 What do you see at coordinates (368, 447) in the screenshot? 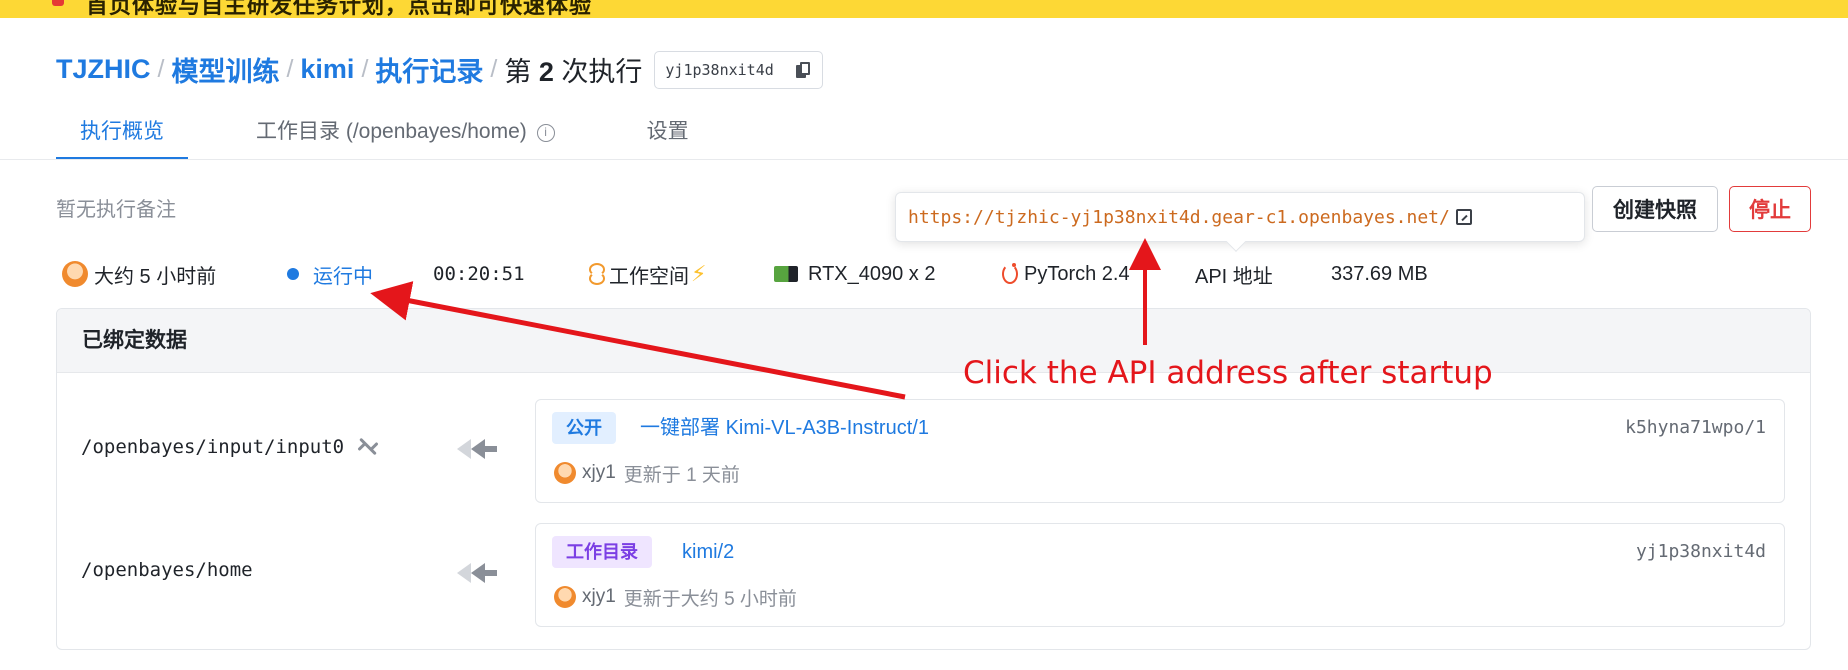
I see `unlink-icon` at bounding box center [368, 447].